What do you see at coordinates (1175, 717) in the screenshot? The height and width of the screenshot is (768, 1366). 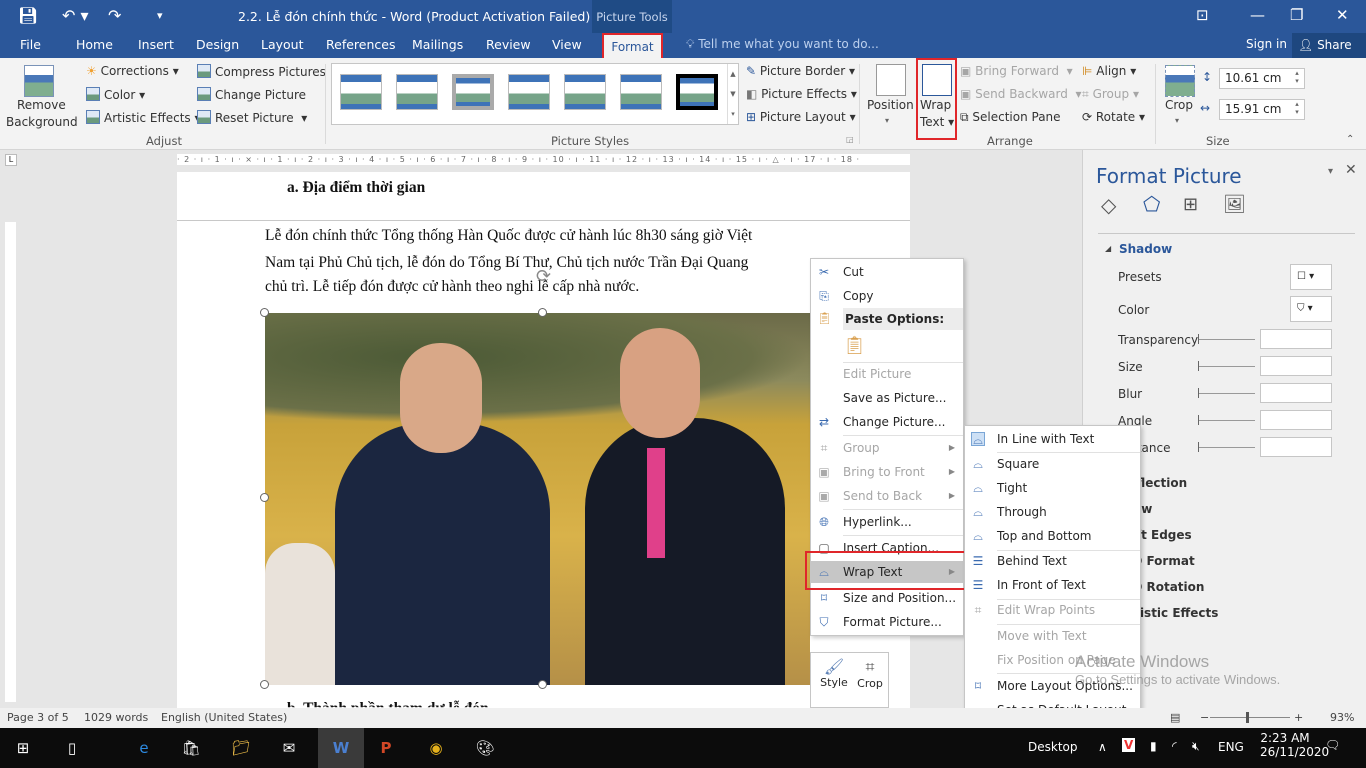 I see `read-mode-icon: ▤` at bounding box center [1175, 717].